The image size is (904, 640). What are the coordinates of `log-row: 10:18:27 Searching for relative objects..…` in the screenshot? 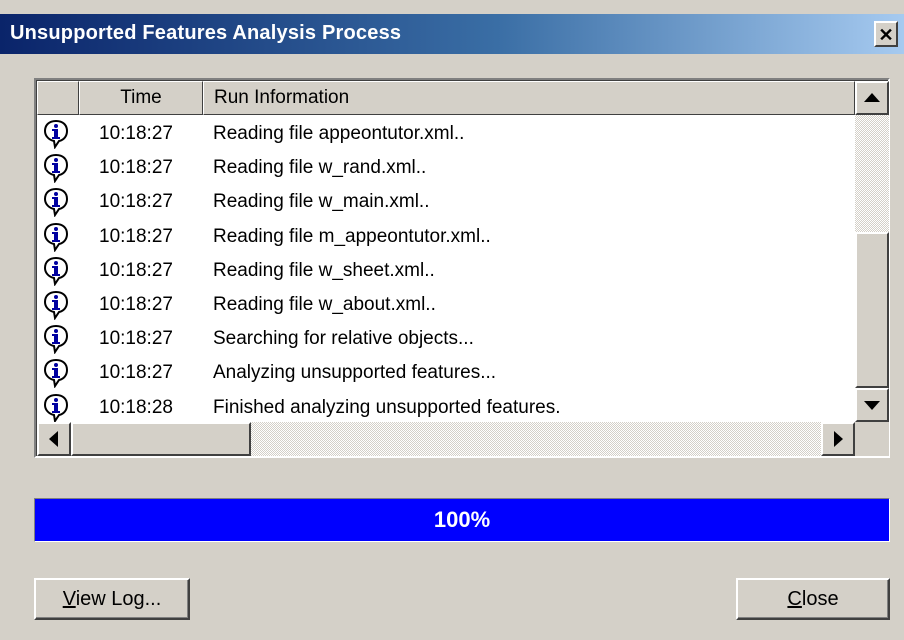 It's located at (446, 339).